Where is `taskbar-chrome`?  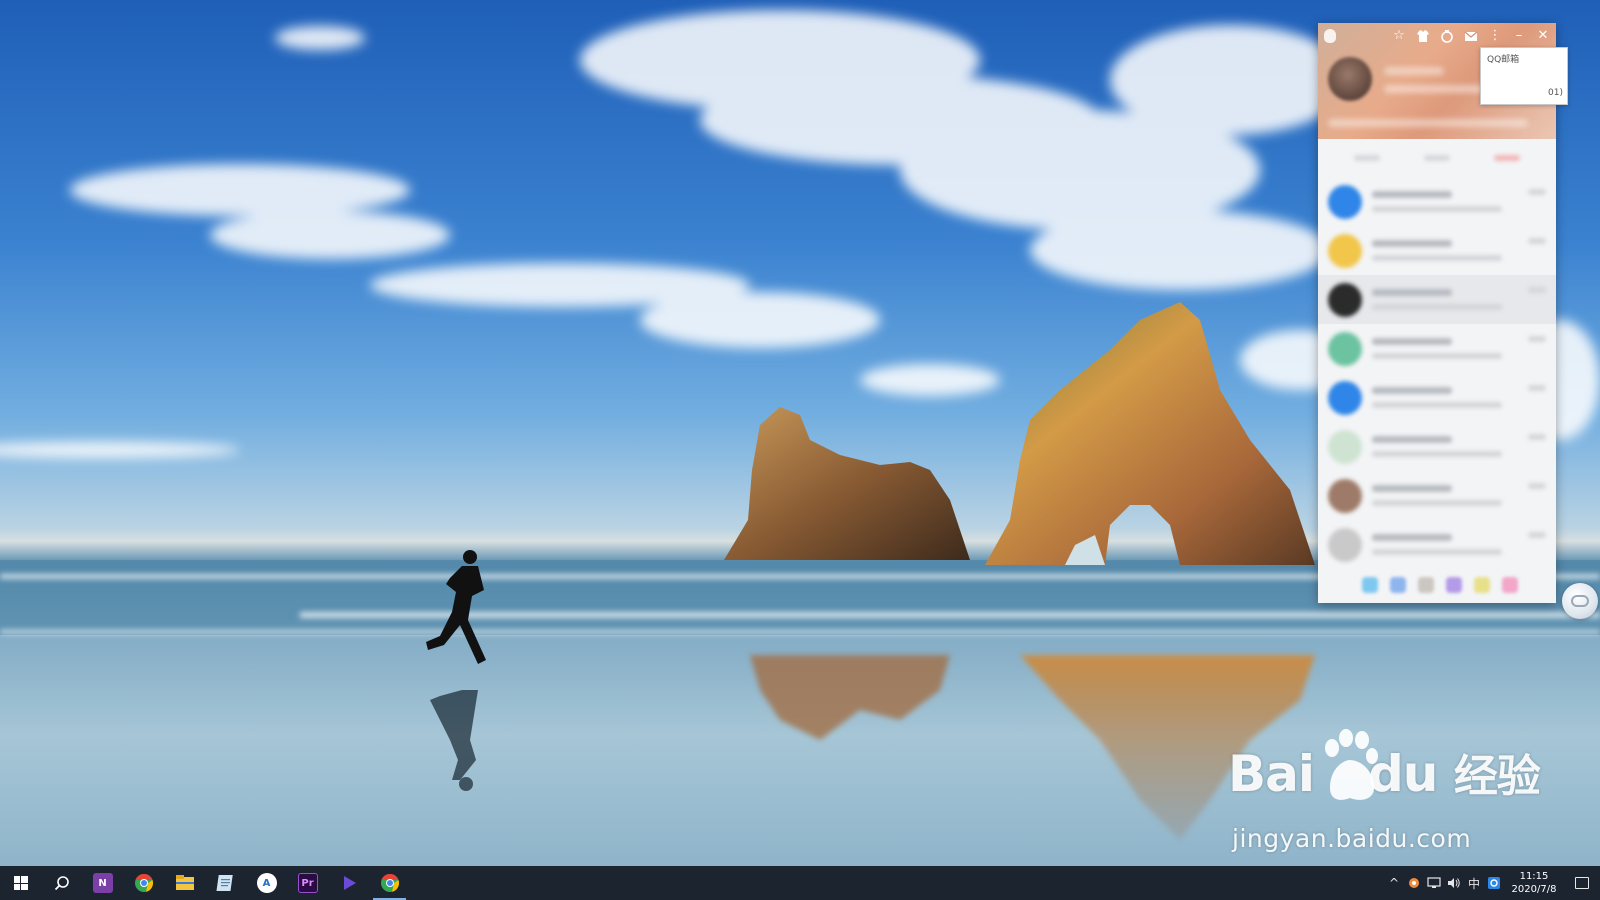 taskbar-chrome is located at coordinates (143, 883).